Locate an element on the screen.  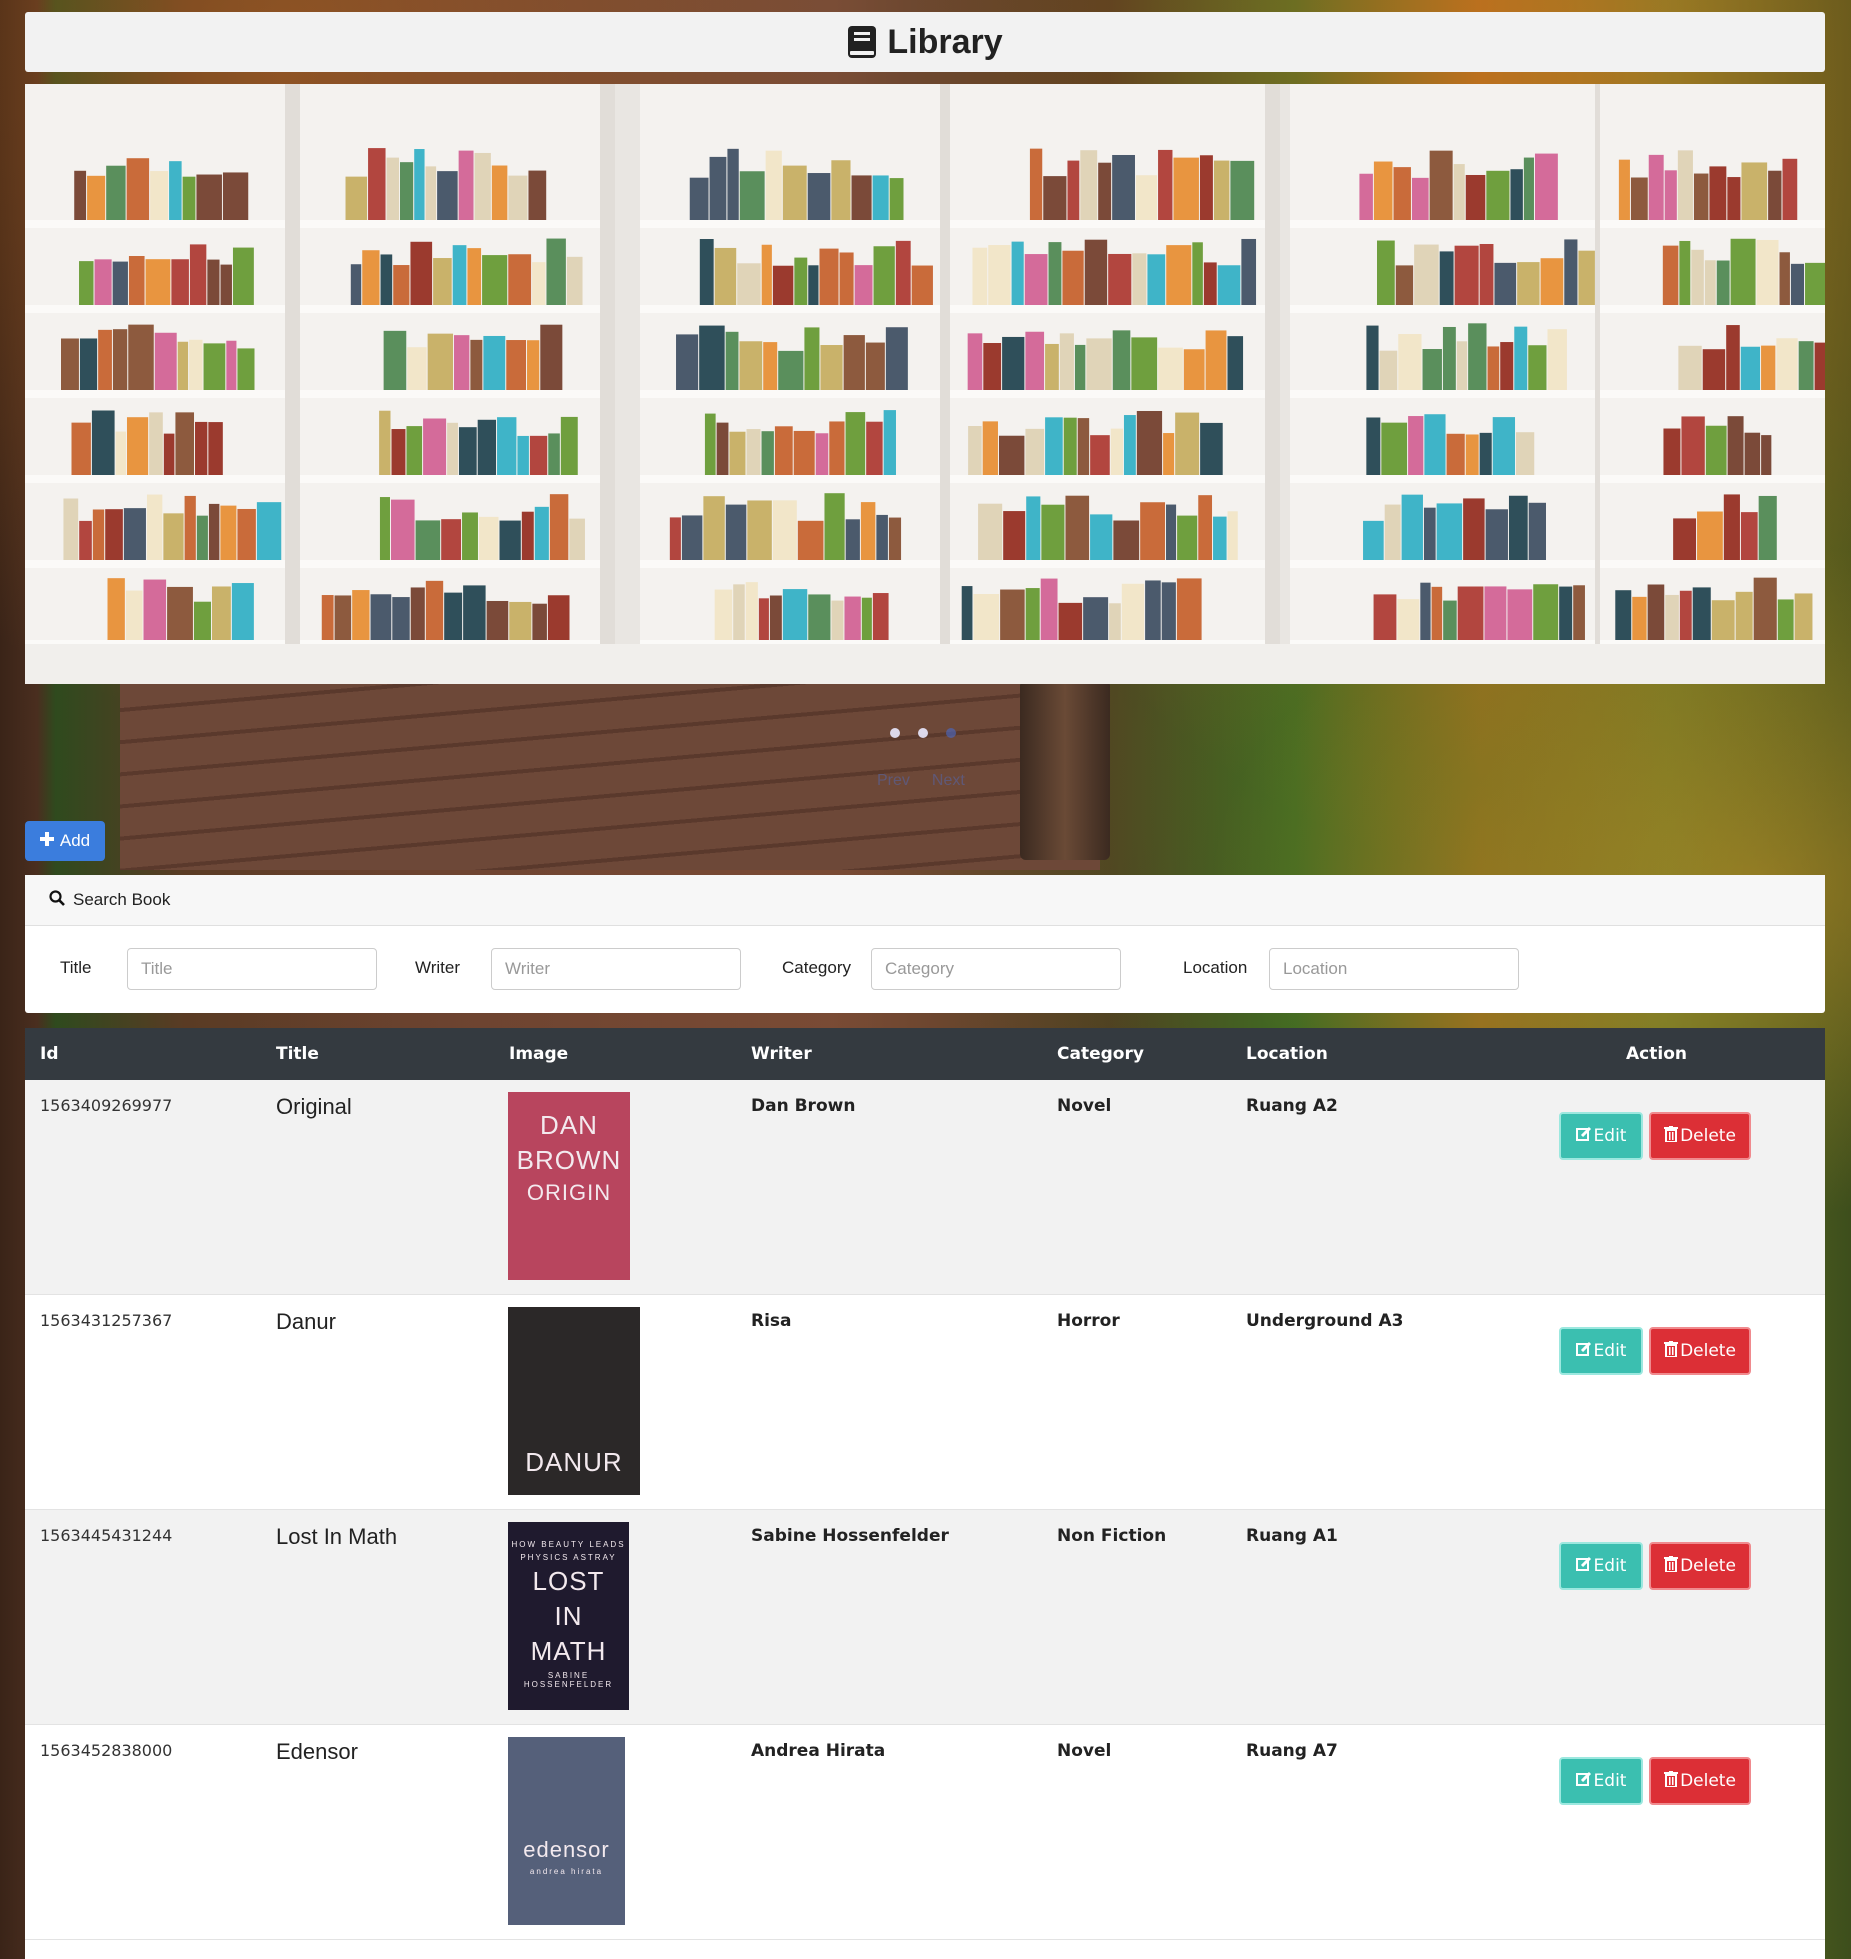
writer-filter-input is located at coordinates (616, 969).